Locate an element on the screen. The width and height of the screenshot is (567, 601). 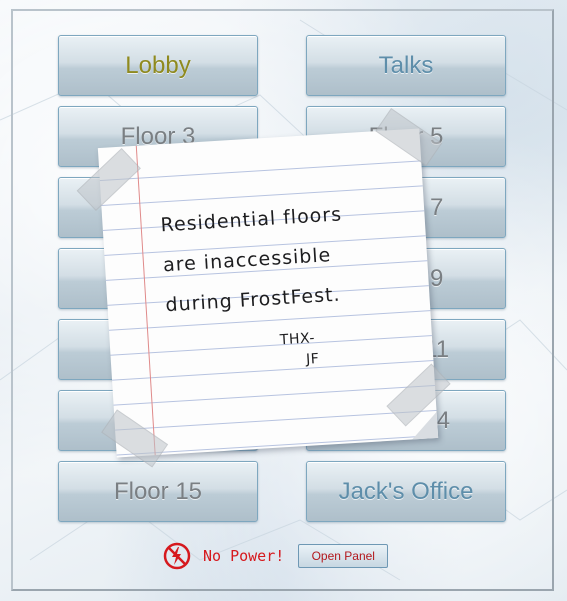
power-status-bar: No Power! Open Panel is located at coordinates (276, 556).